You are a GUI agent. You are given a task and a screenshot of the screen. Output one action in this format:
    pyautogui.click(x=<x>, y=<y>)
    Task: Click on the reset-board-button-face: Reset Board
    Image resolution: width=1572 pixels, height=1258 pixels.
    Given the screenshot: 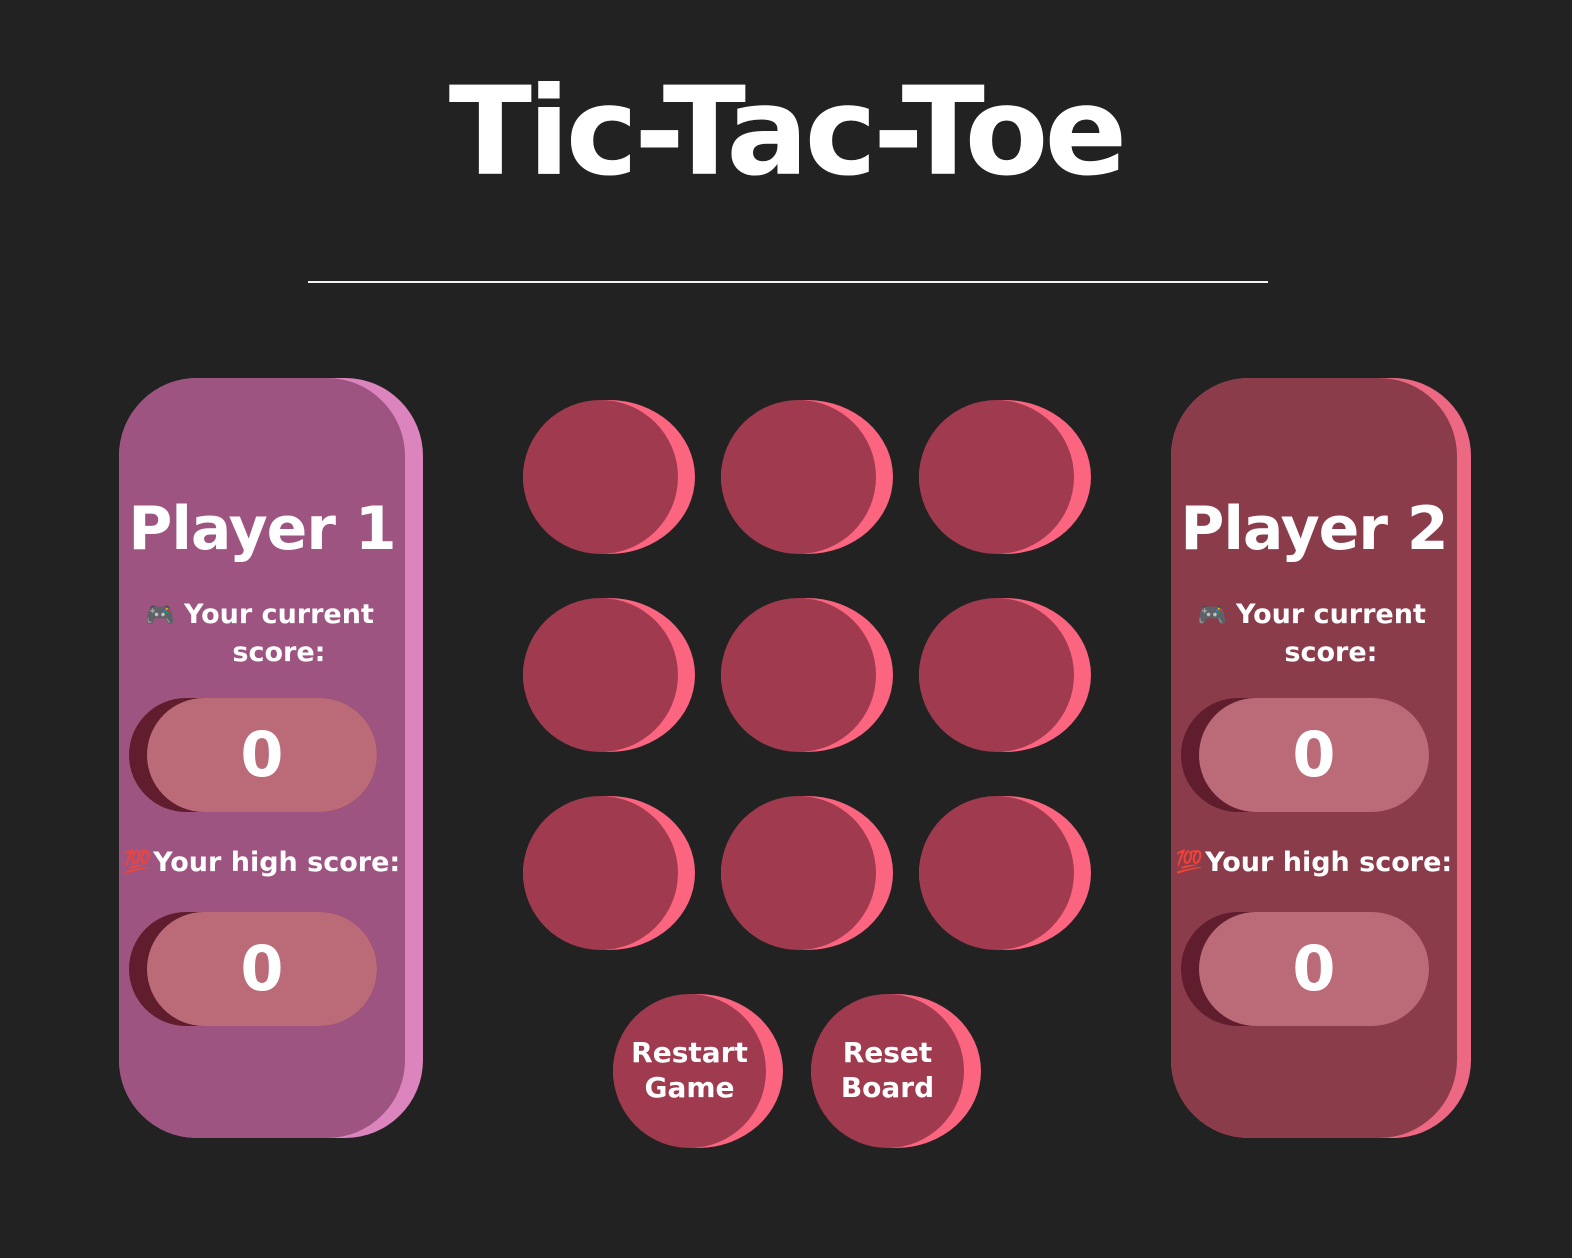 What is the action you would take?
    pyautogui.click(x=887, y=1071)
    